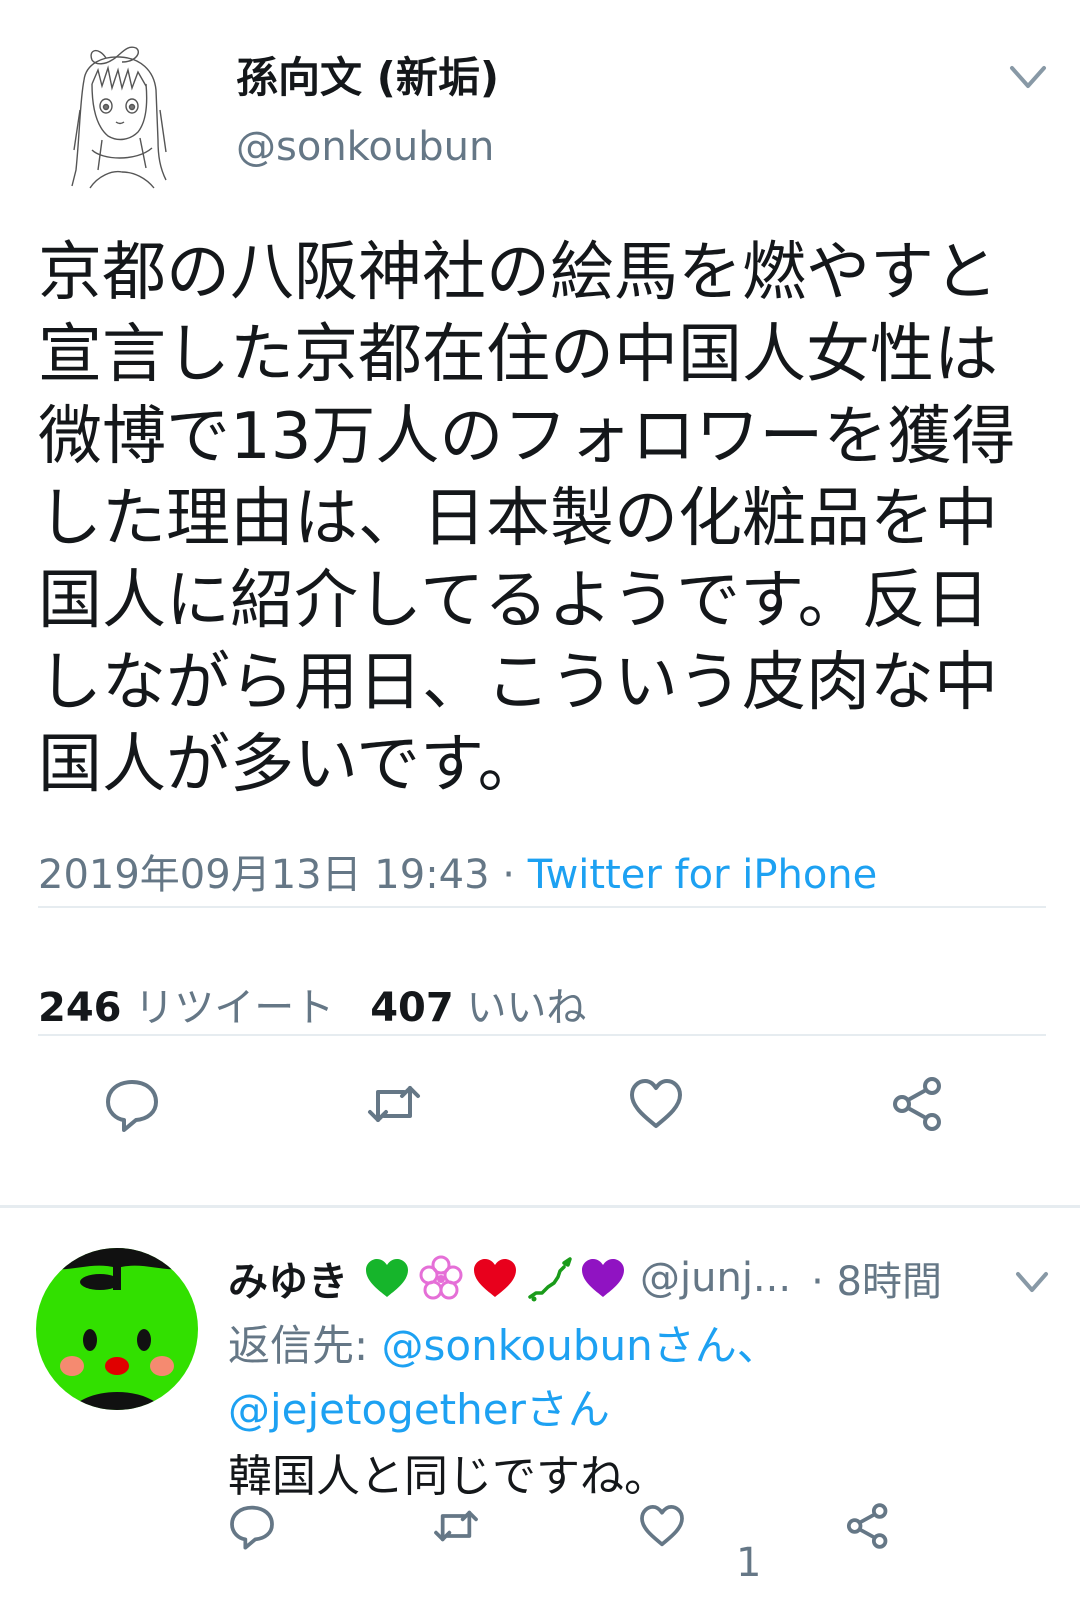  Describe the element at coordinates (550, 1279) in the screenshot. I see `japan-map-icon` at that location.